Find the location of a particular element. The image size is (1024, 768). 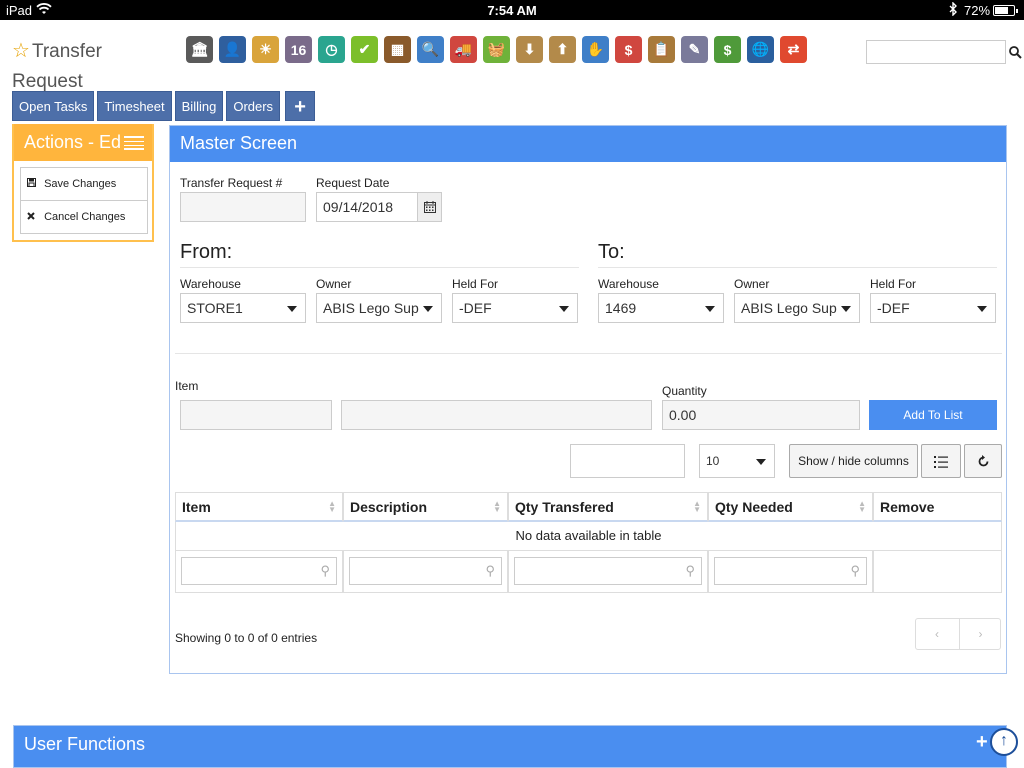

master-screen-header: Master Screen is located at coordinates (588, 144).